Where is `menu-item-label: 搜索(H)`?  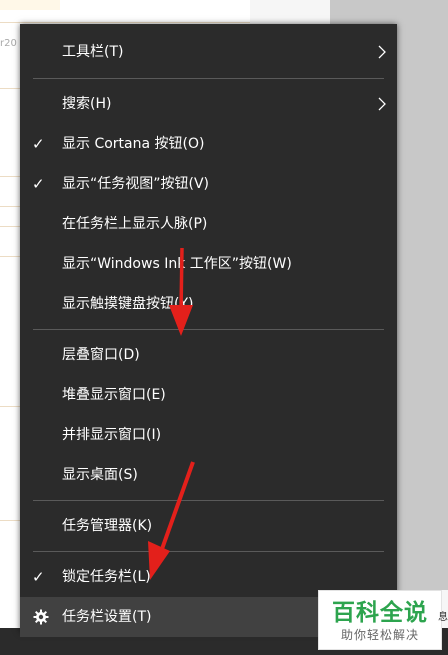 menu-item-label: 搜索(H) is located at coordinates (87, 104).